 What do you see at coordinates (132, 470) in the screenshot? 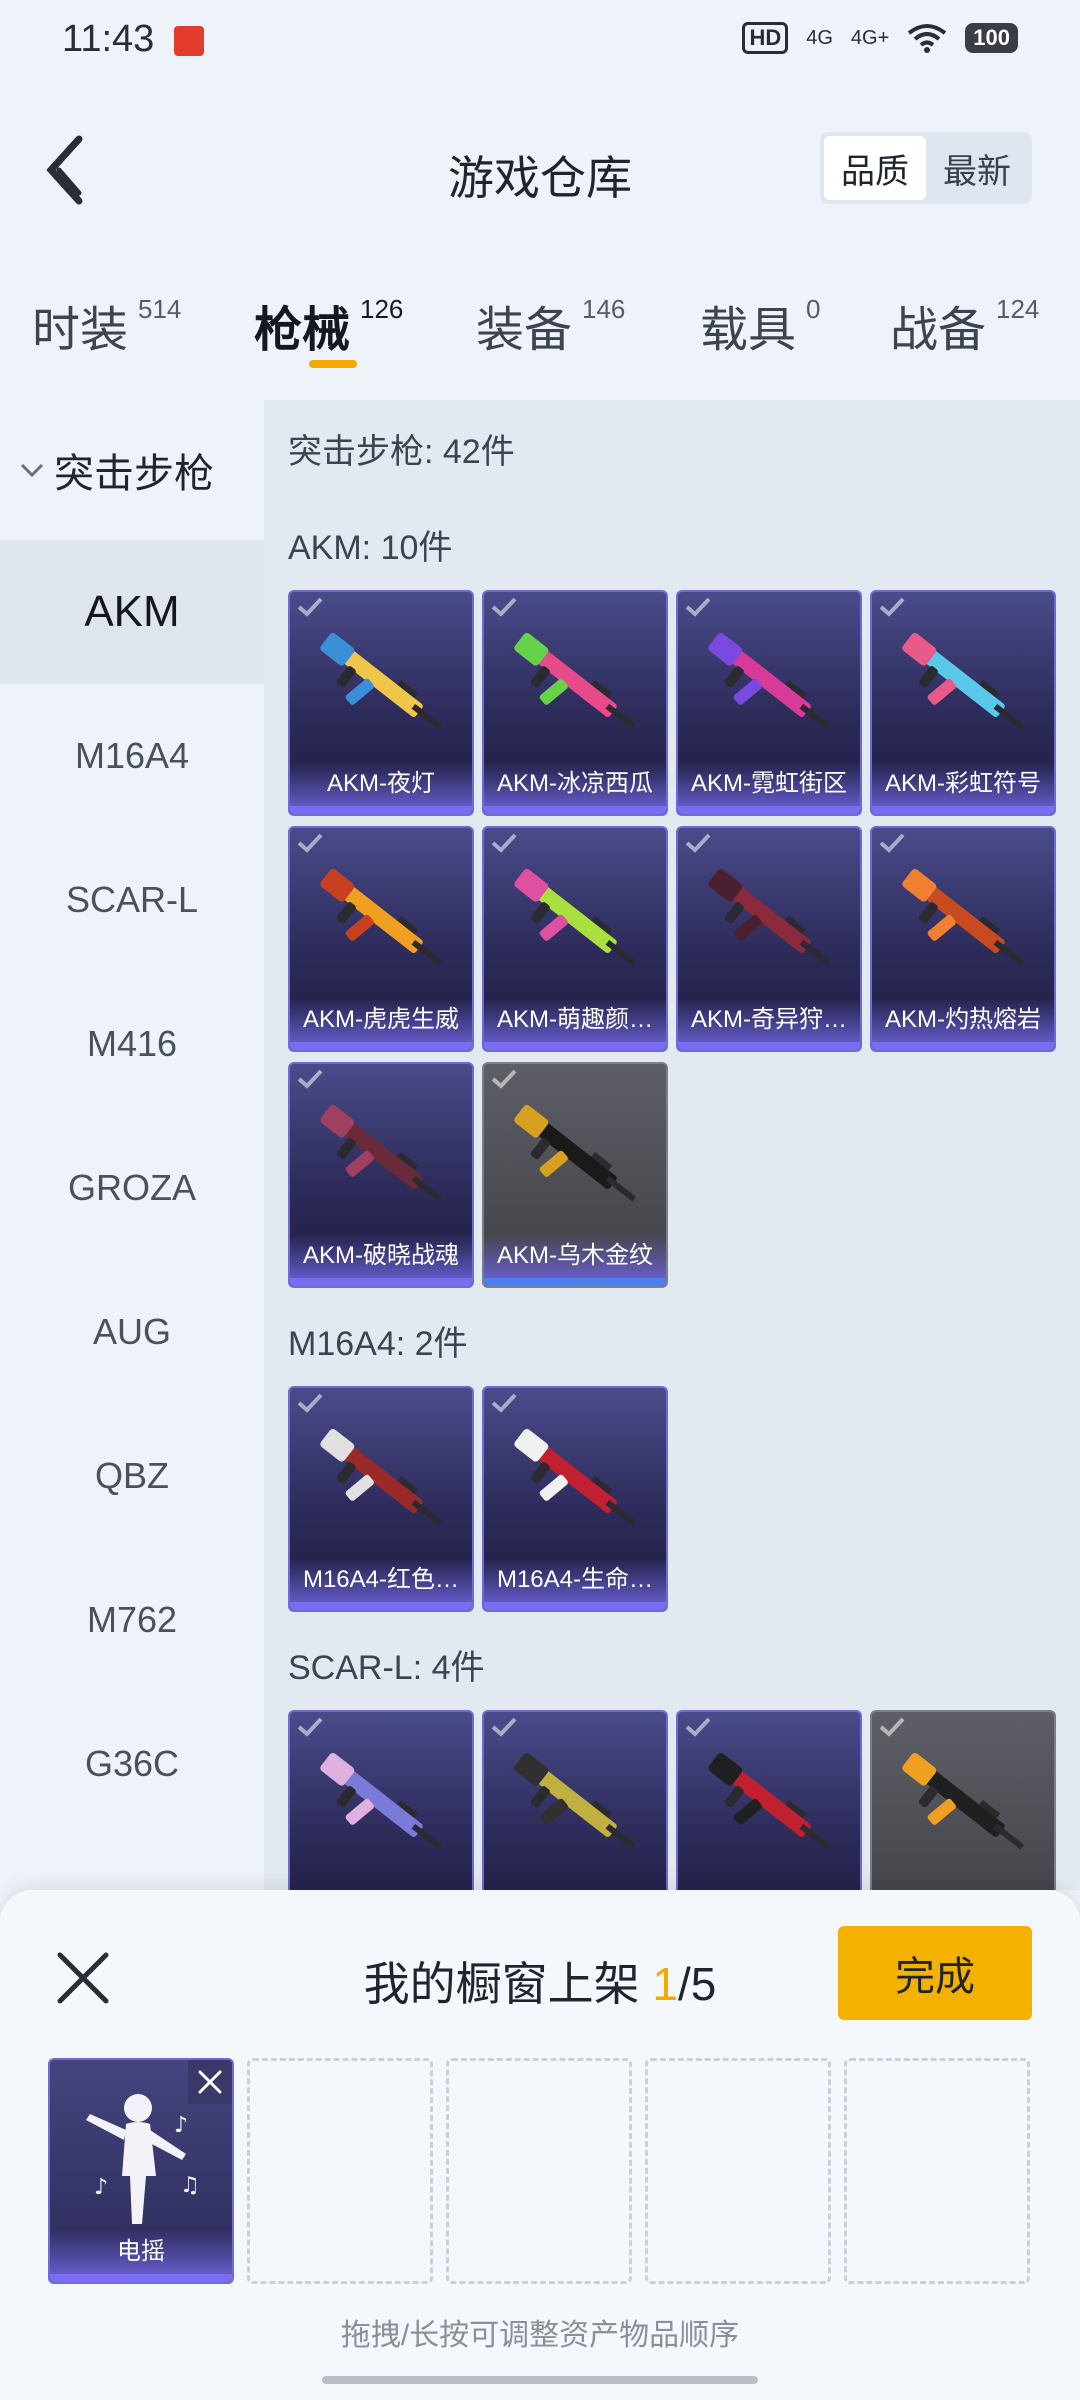
I see `sidebar-group-assault-rifles: 突击步枪` at bounding box center [132, 470].